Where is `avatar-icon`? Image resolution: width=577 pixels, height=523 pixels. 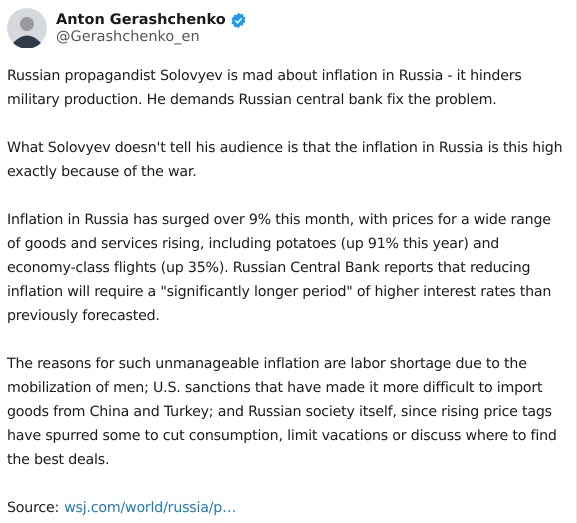 avatar-icon is located at coordinates (27, 28).